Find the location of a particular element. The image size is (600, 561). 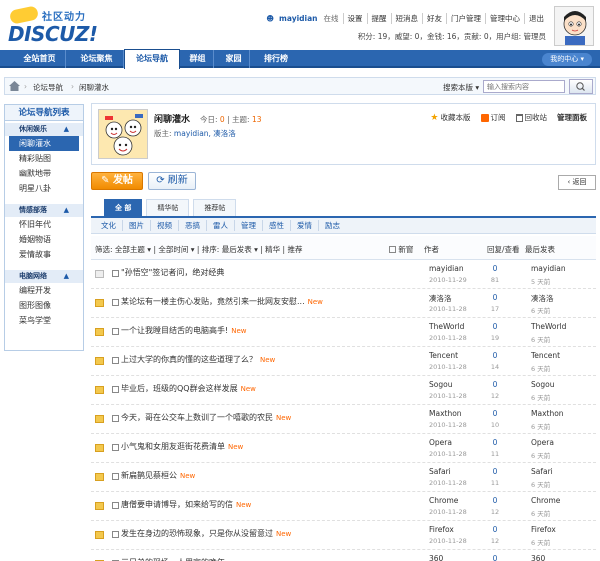

last-poster: Sogou is located at coordinates (542, 384).